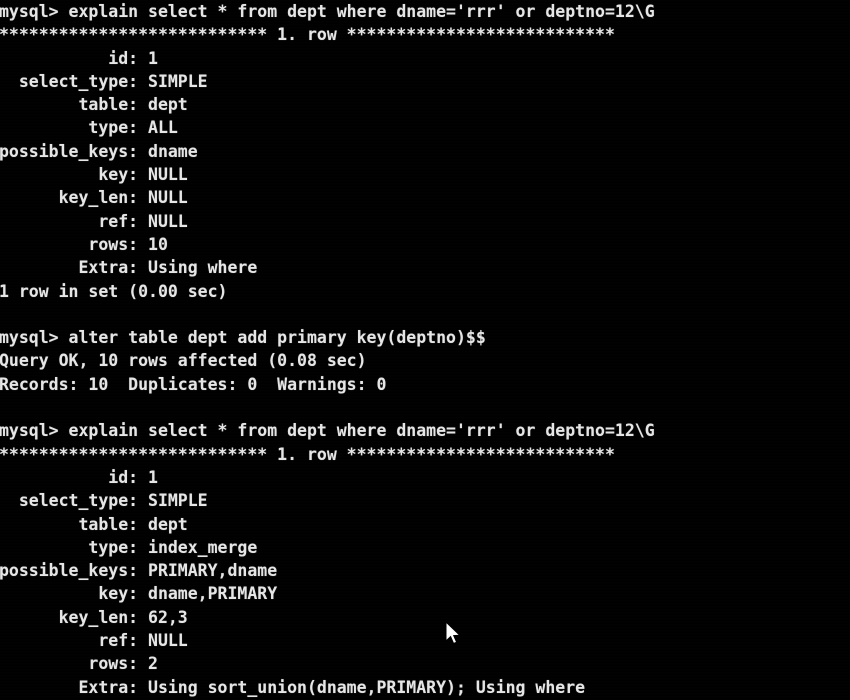 The height and width of the screenshot is (700, 850). I want to click on terminal-line: Records: 10 Duplicates: 0 Warnings: 0, so click(193, 384).